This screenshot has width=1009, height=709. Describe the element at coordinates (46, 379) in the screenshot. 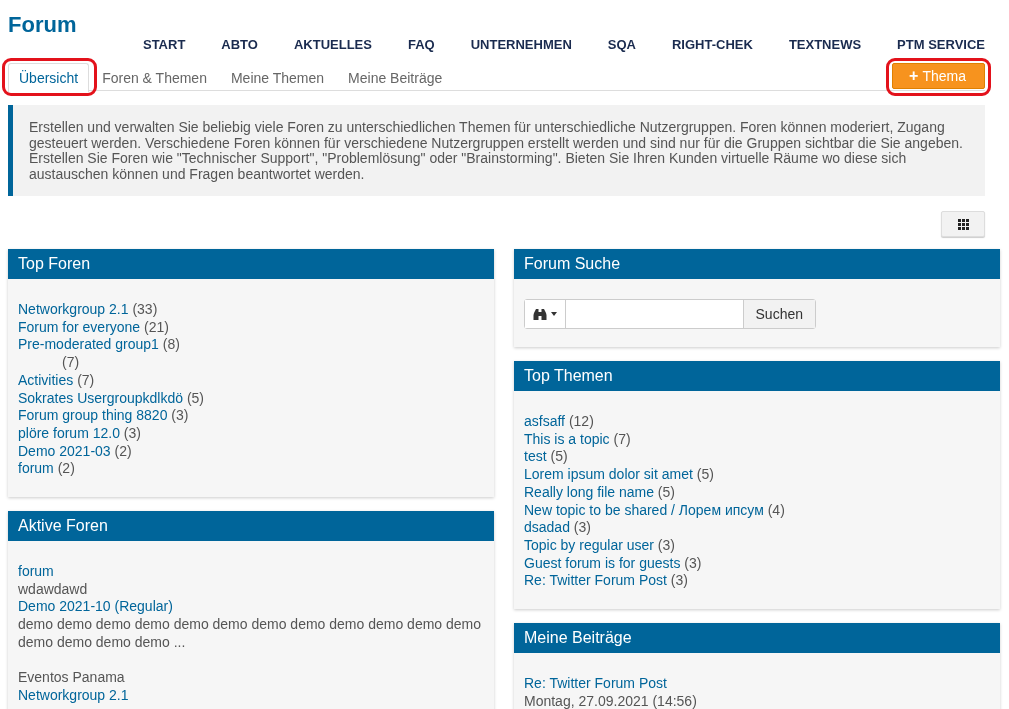

I see `forum-link: Activities` at that location.